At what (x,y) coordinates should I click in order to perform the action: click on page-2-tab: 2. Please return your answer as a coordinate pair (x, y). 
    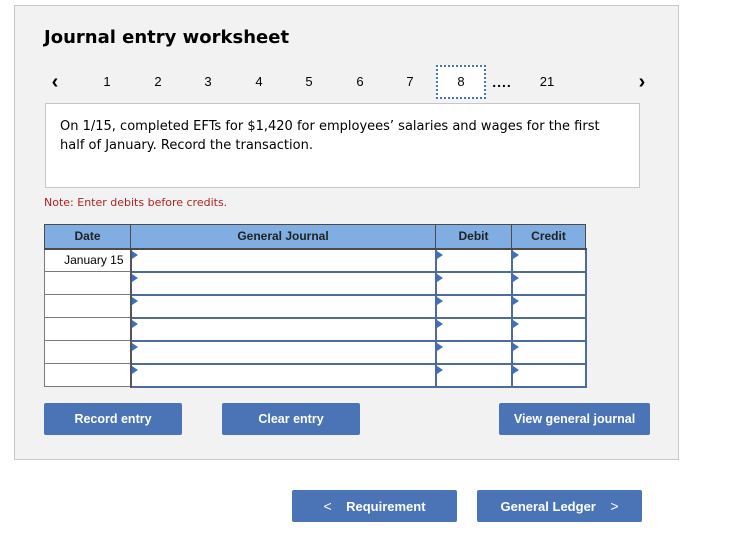
    Looking at the image, I should click on (158, 82).